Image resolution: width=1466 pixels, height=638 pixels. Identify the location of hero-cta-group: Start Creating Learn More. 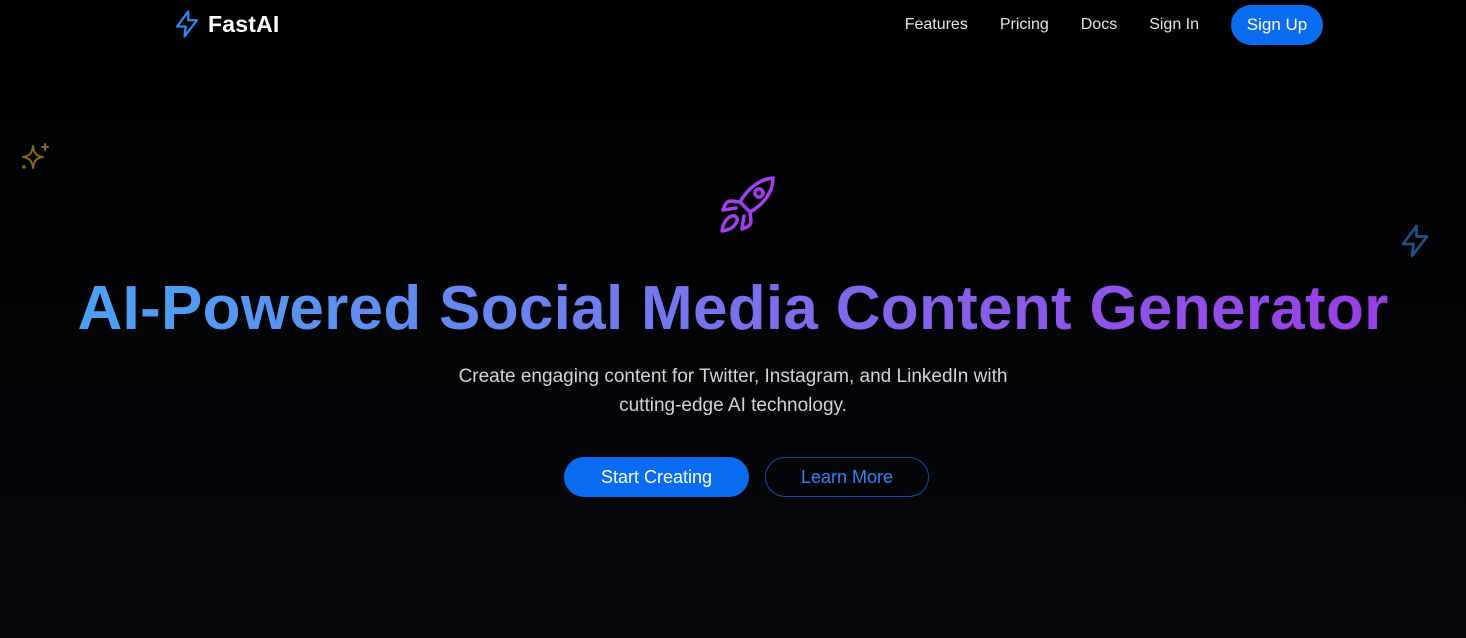
(746, 477).